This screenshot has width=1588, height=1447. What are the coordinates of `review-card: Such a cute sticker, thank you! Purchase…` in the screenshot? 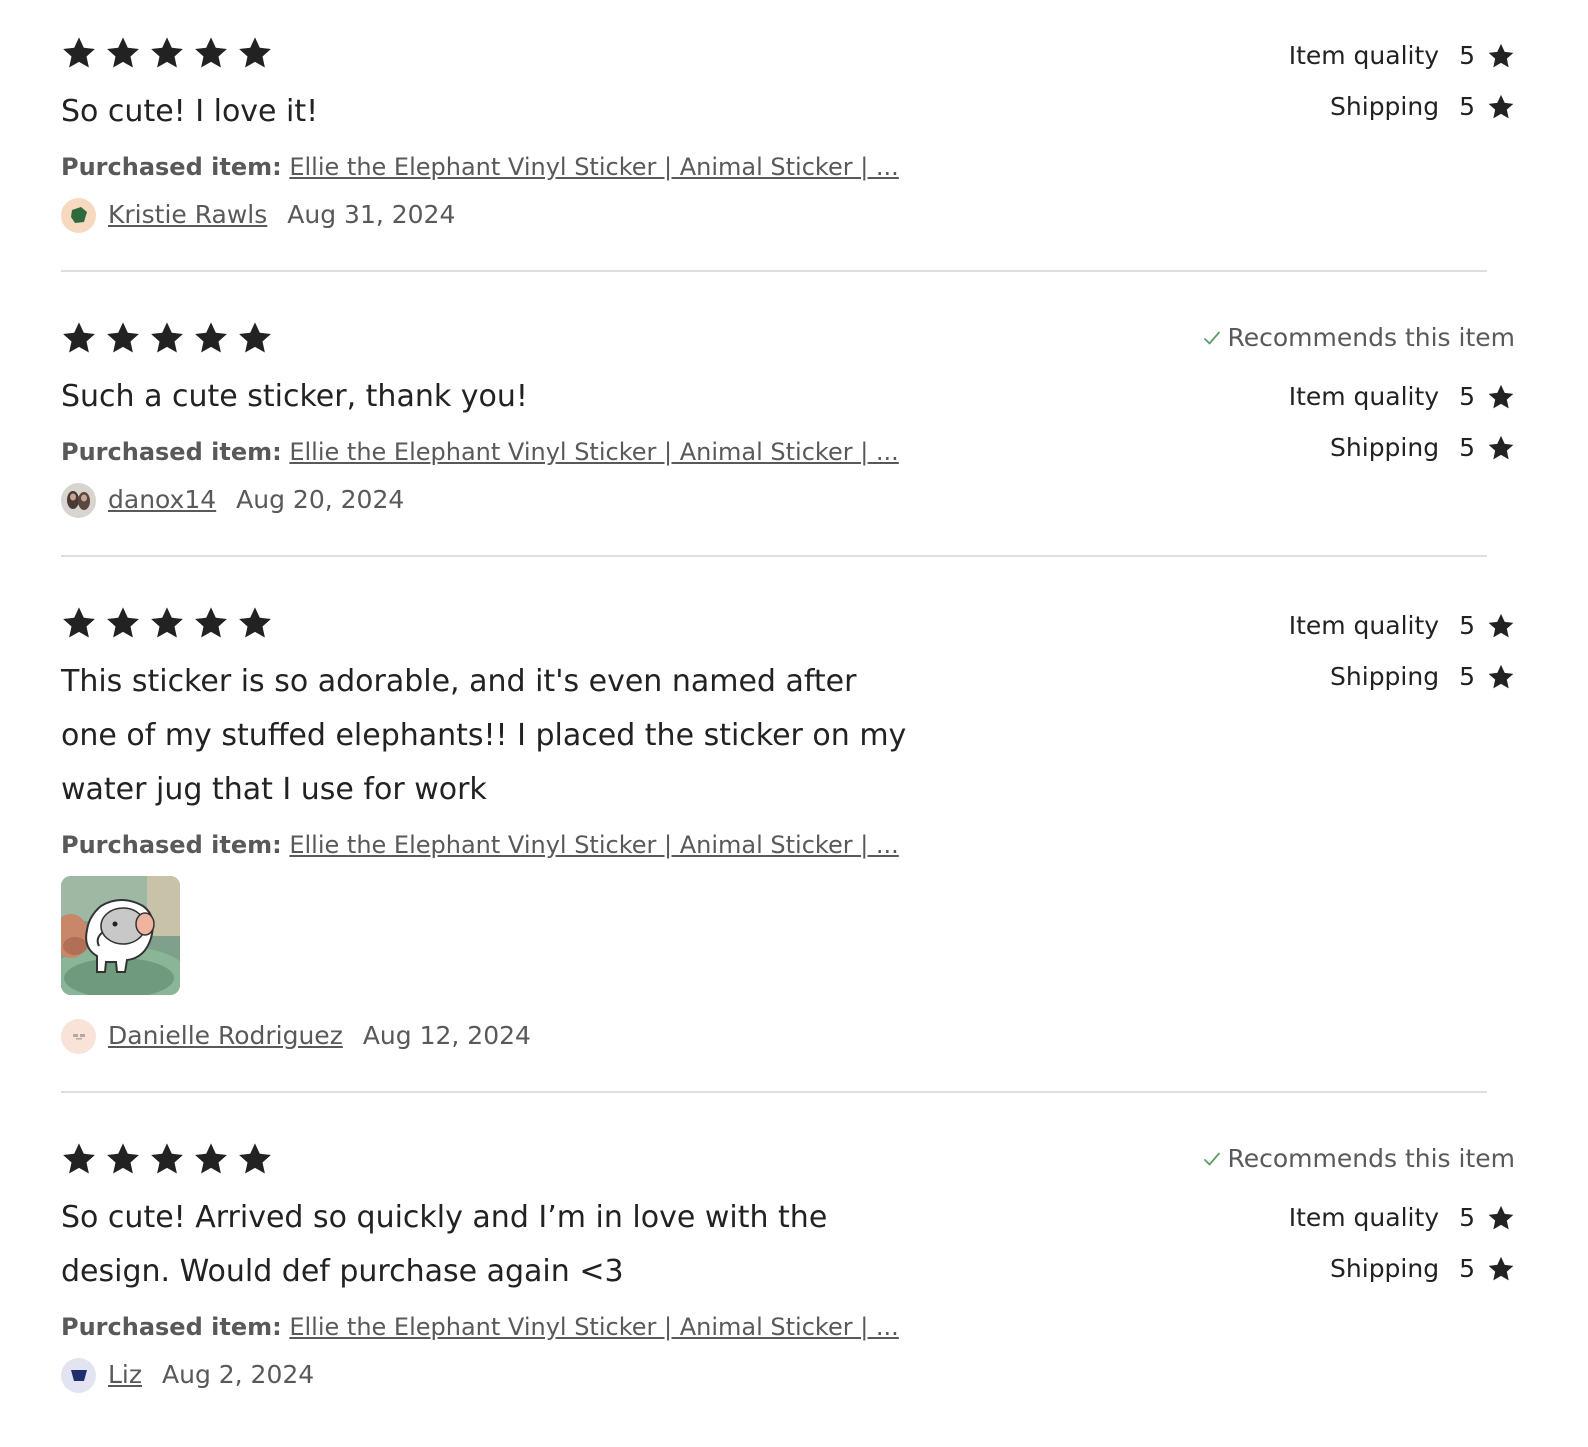 It's located at (788, 425).